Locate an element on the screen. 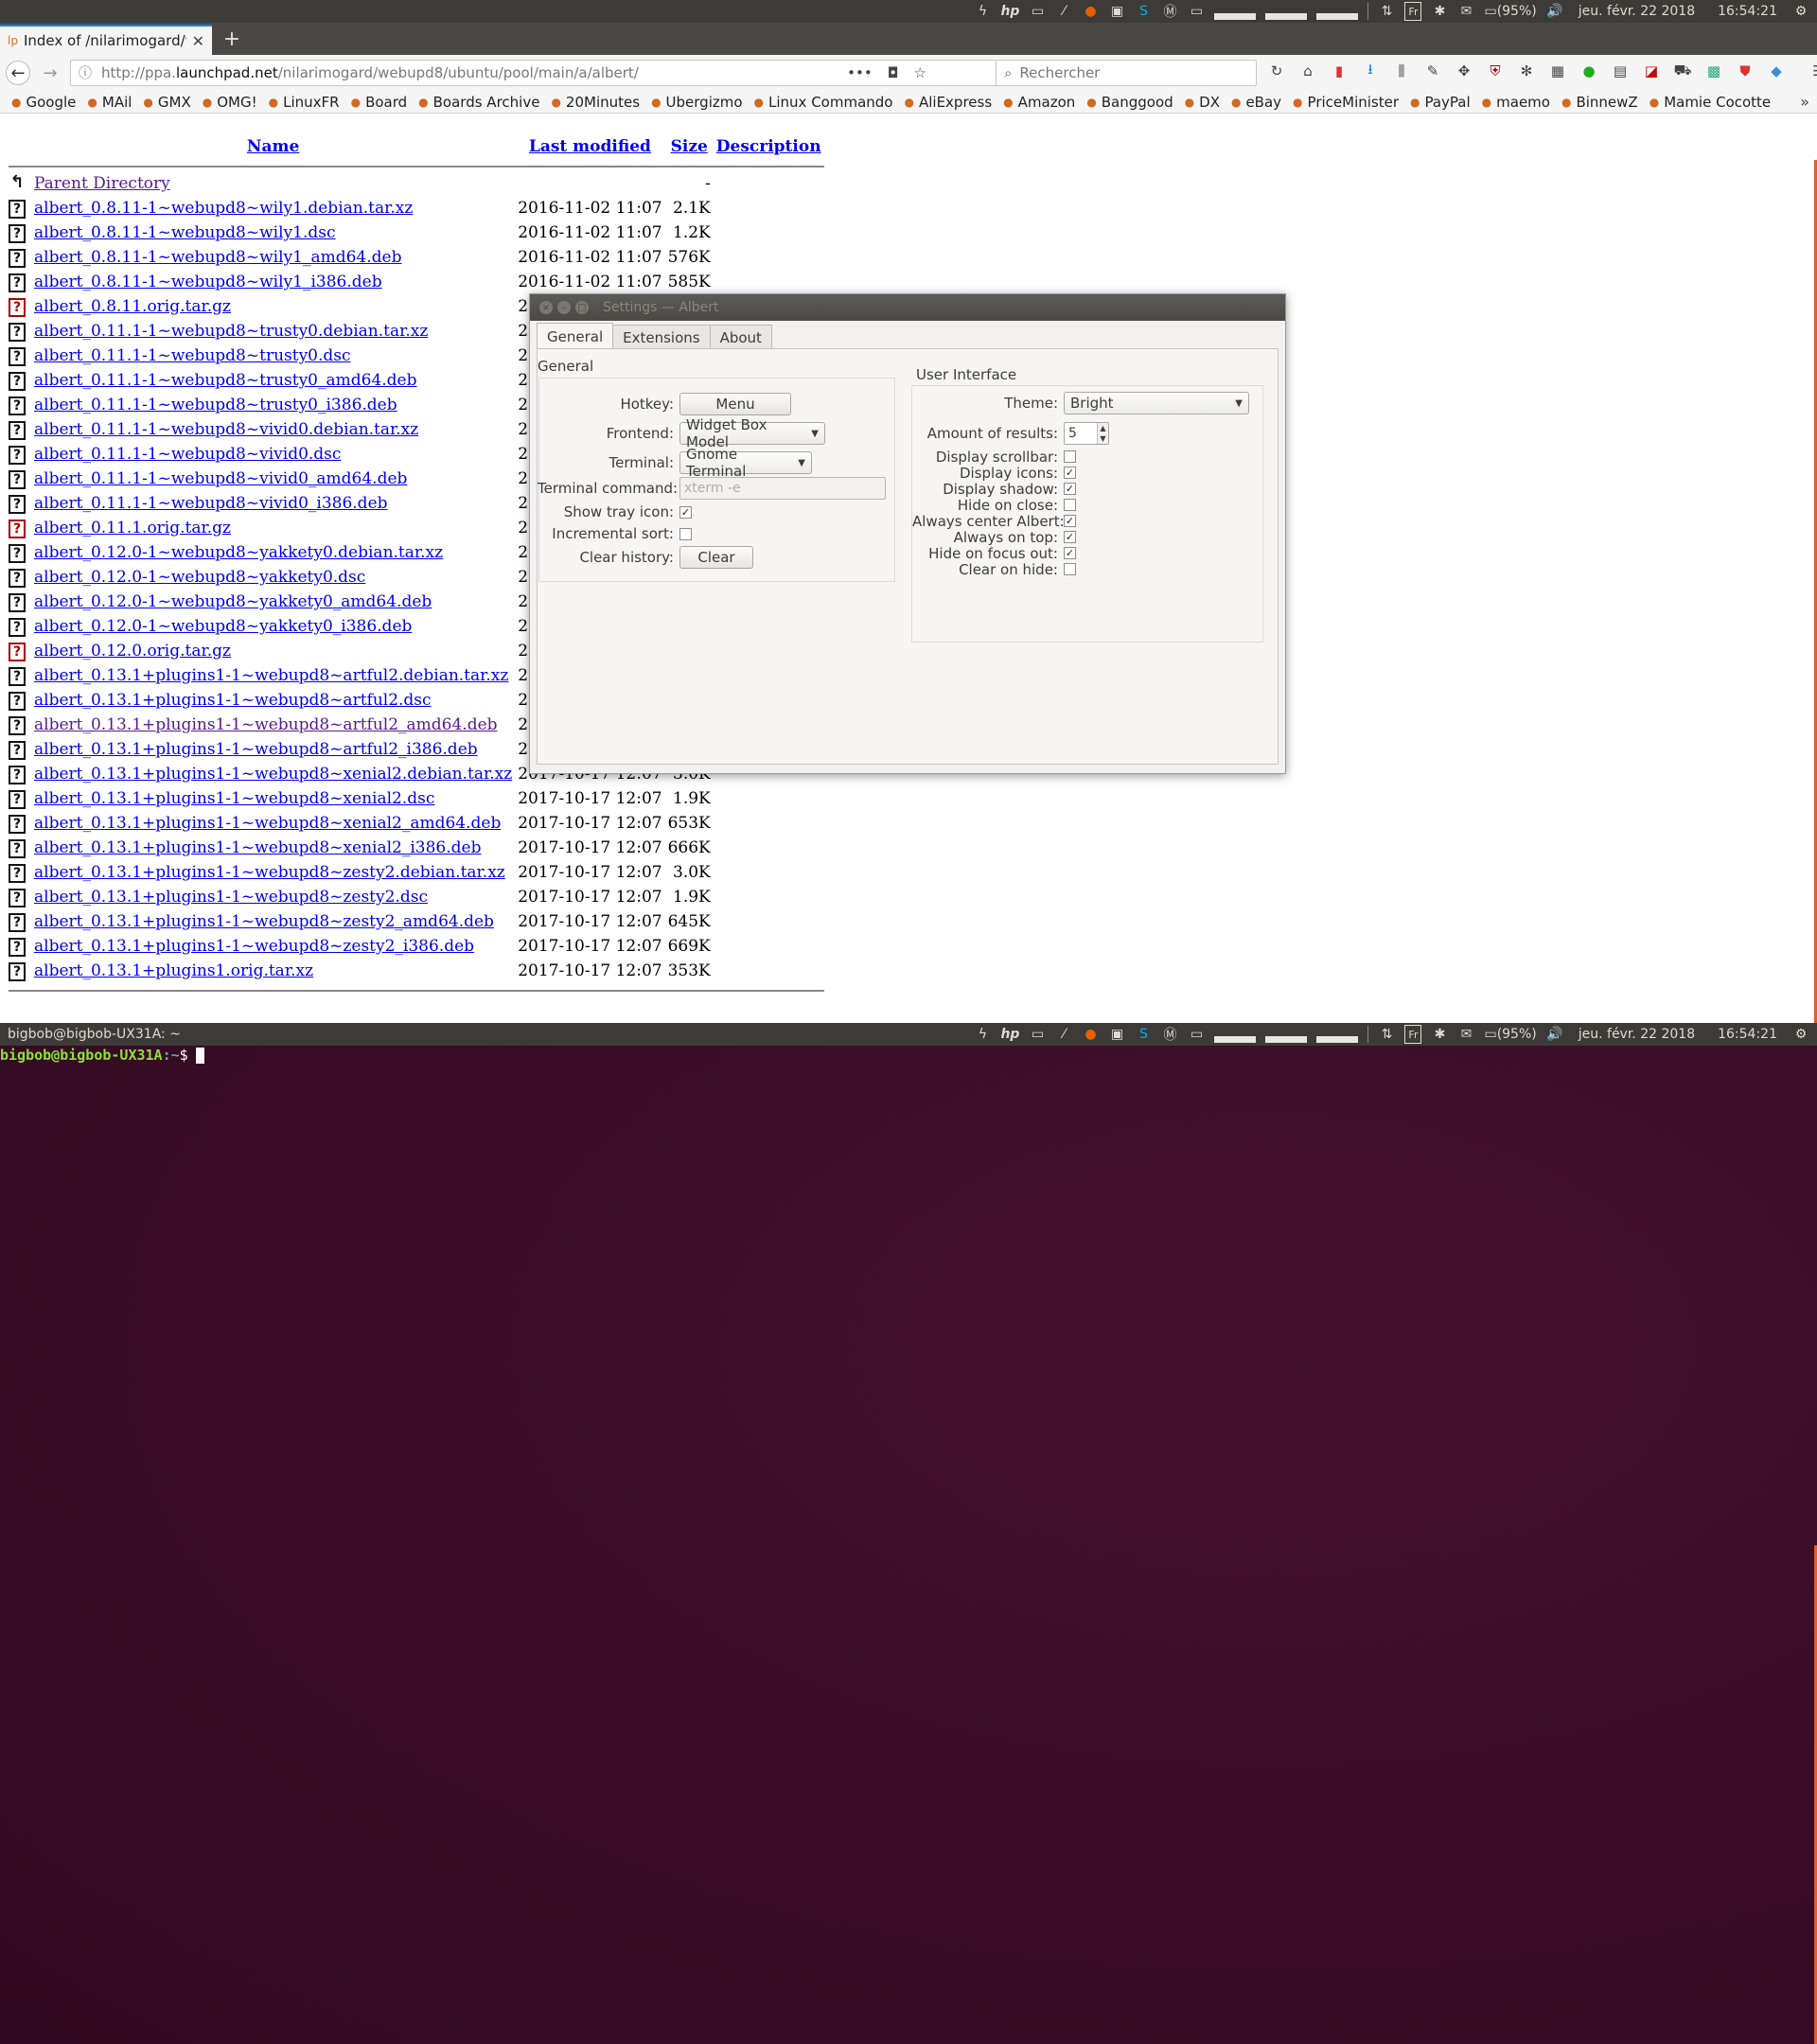 This screenshot has width=1817, height=2044. bookmark-item: ● OMG! is located at coordinates (230, 102).